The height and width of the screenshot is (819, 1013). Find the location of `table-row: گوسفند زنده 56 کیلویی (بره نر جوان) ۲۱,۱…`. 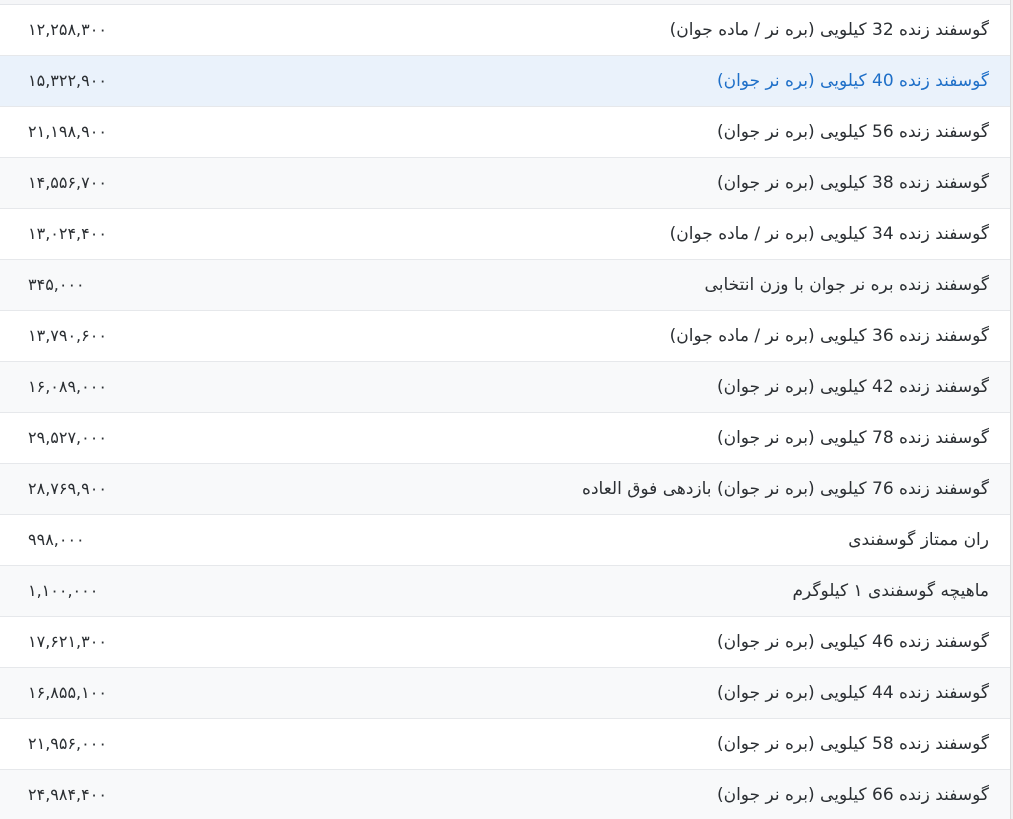

table-row: گوسفند زنده 56 کیلویی (بره نر جوان) ۲۱,۱… is located at coordinates (505, 132).